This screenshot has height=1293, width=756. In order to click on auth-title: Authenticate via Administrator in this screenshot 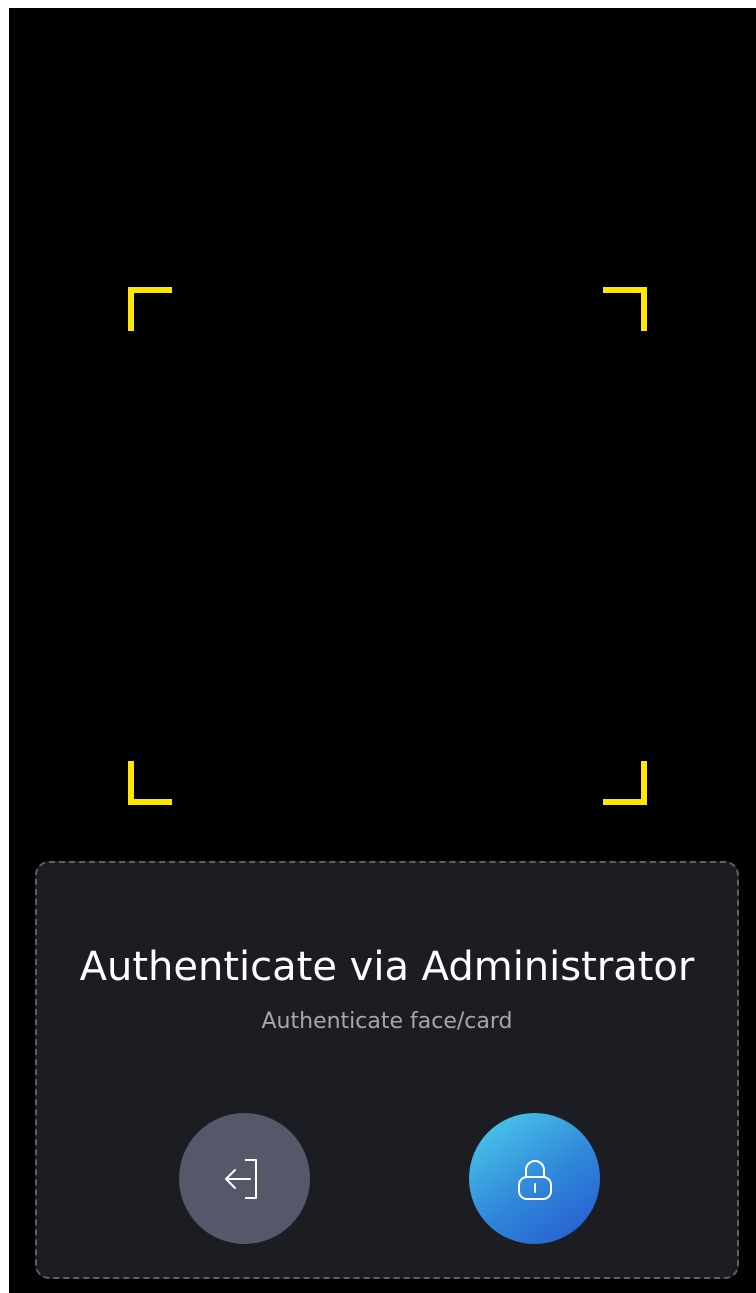, I will do `click(387, 967)`.